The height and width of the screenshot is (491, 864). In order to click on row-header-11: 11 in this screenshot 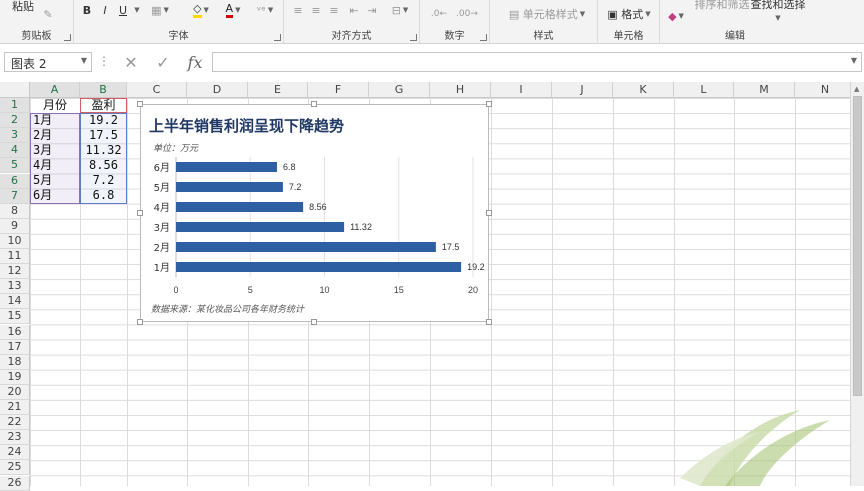, I will do `click(15, 256)`.